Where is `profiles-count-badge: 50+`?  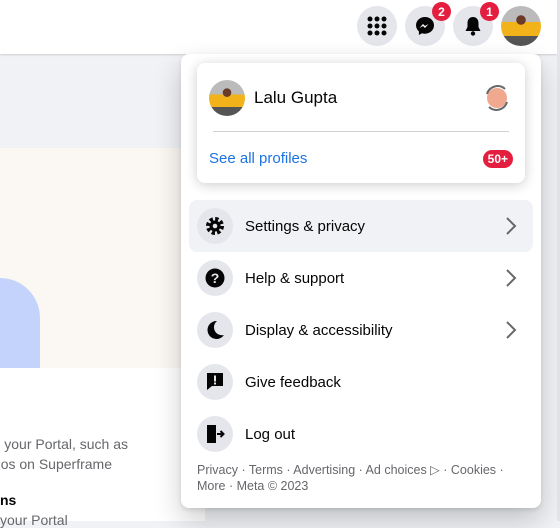
profiles-count-badge: 50+ is located at coordinates (497, 159).